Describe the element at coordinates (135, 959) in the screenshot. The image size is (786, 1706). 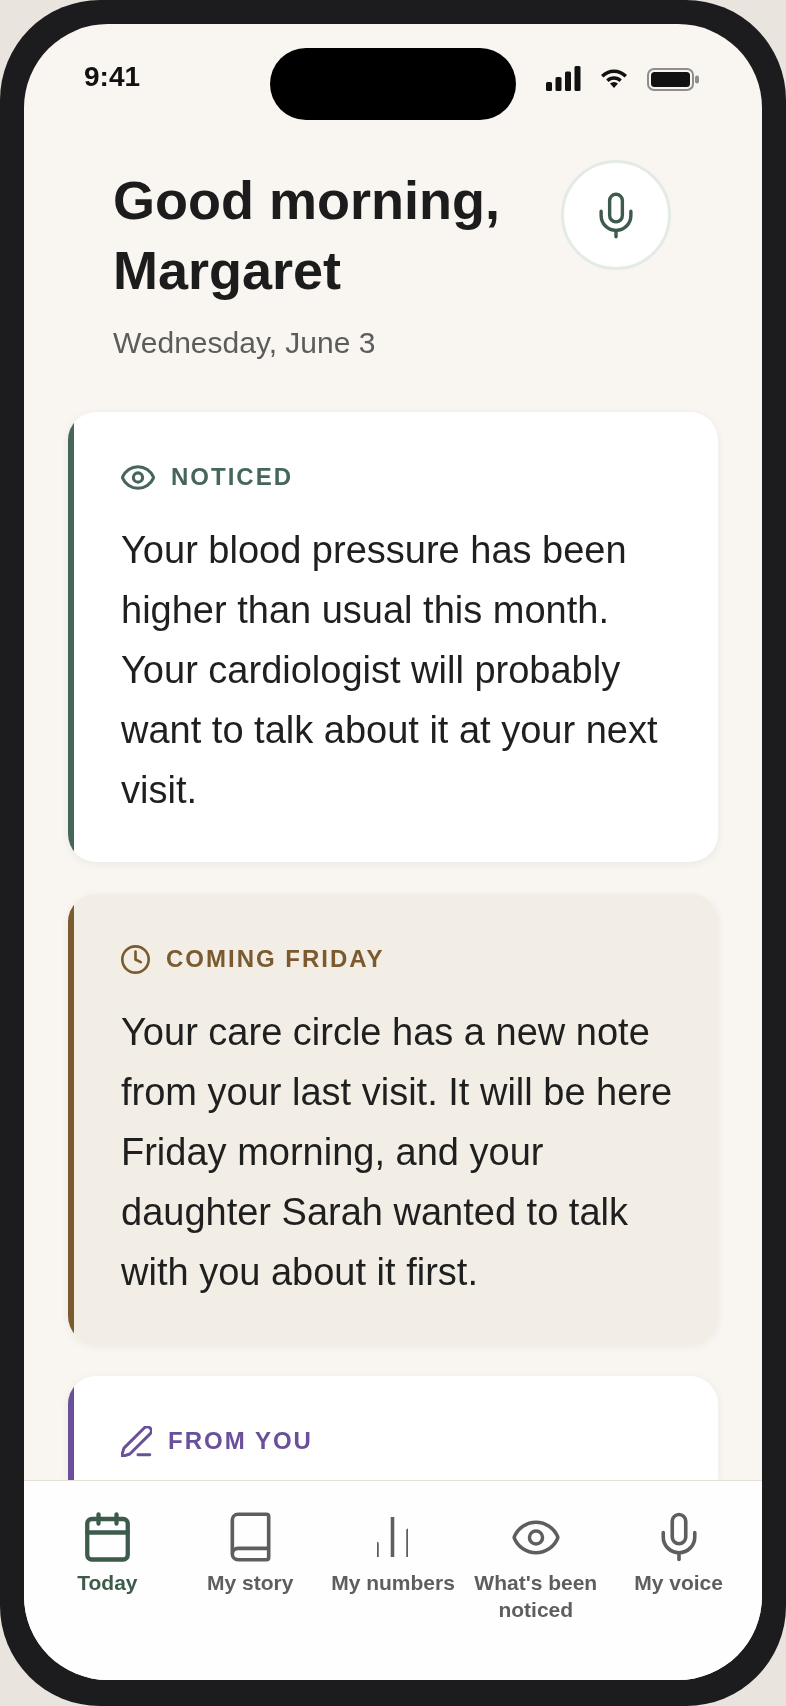
I see `clock-icon` at that location.